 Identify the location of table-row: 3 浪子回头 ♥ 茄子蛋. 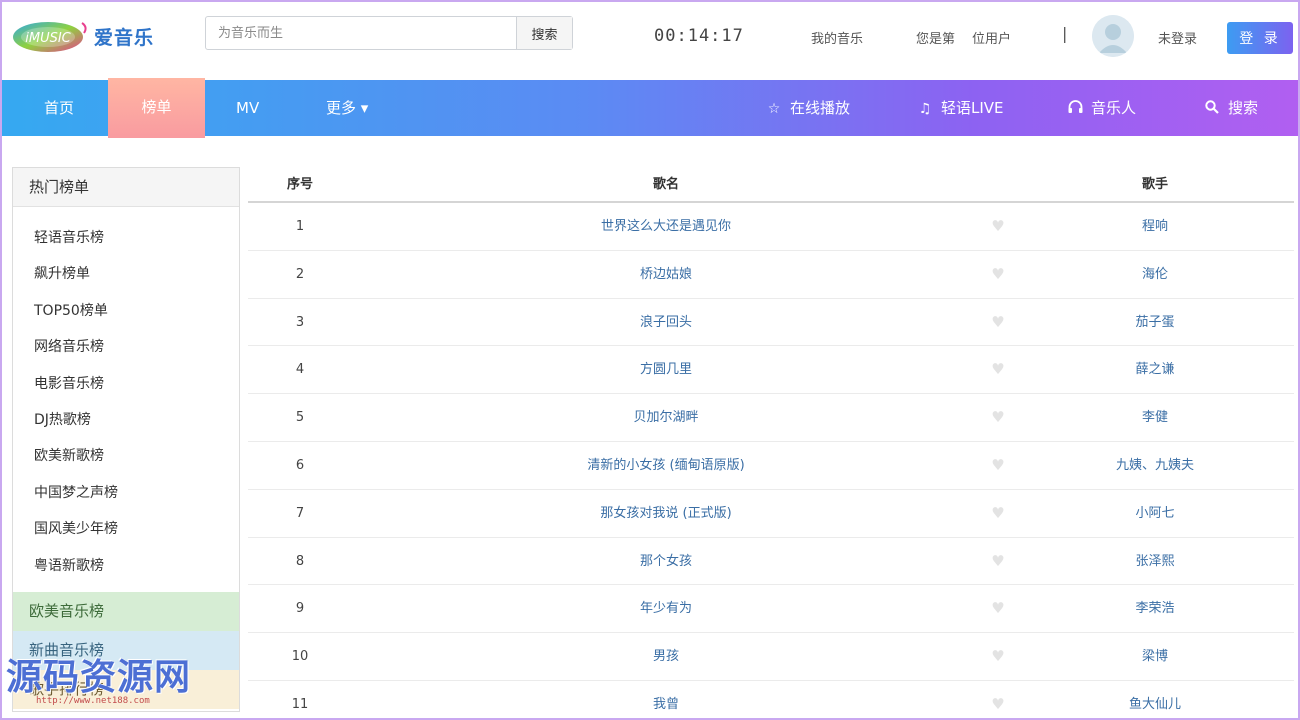
(771, 323).